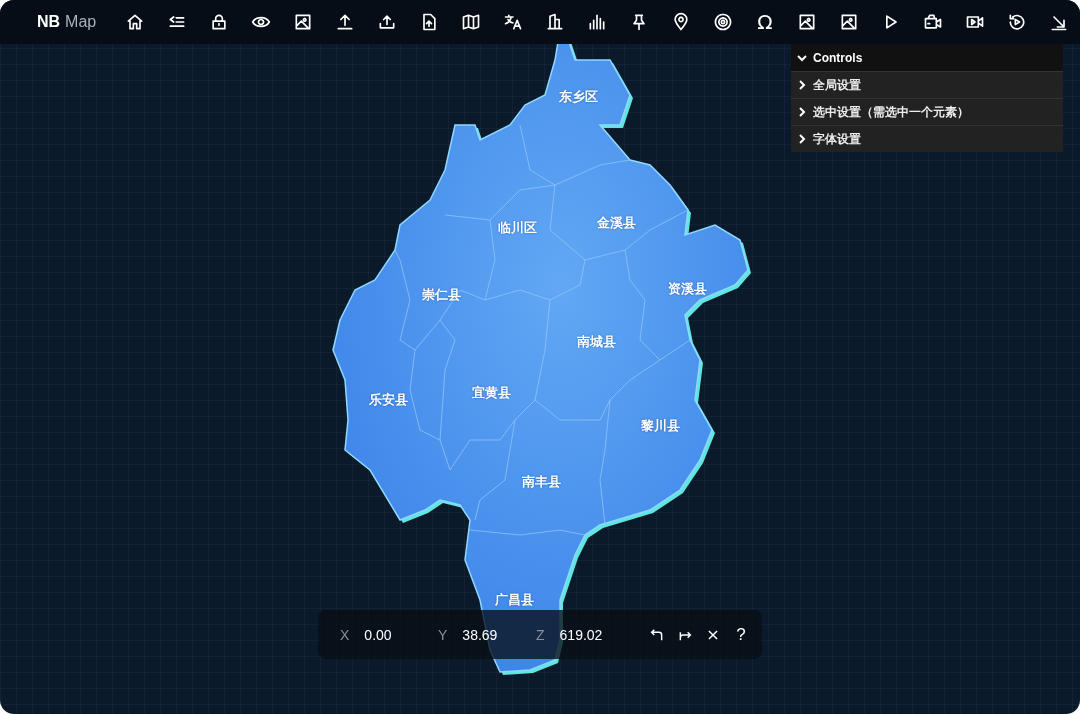 The height and width of the screenshot is (714, 1080). I want to click on axis-label: X, so click(345, 634).